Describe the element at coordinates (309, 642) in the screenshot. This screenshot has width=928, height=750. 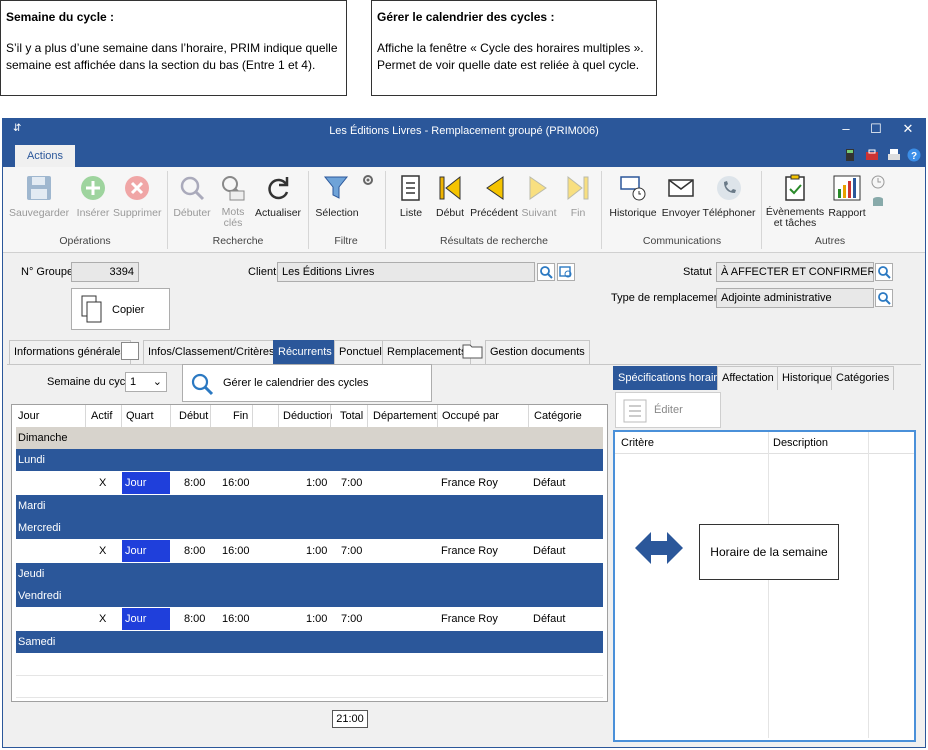
I see `day-row-samedi: Samedi` at that location.